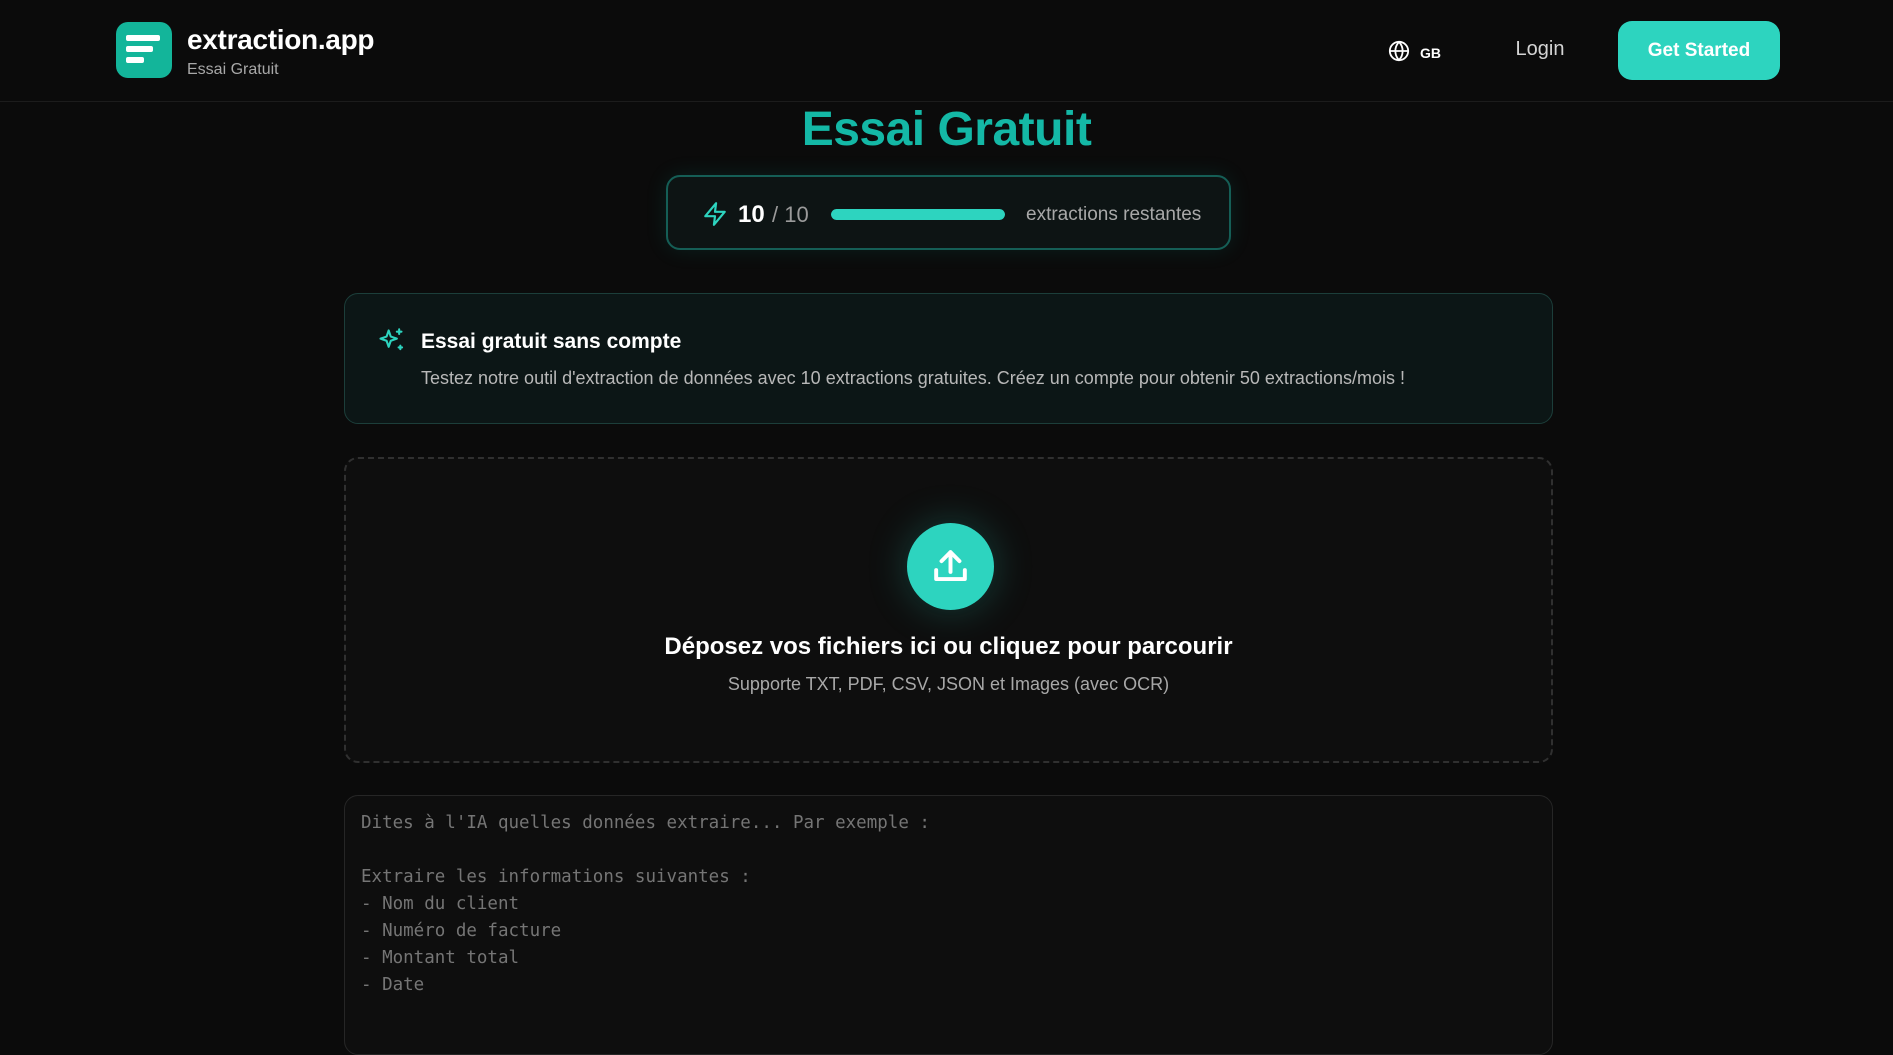  What do you see at coordinates (790, 214) in the screenshot?
I see `quota-total: / 10` at bounding box center [790, 214].